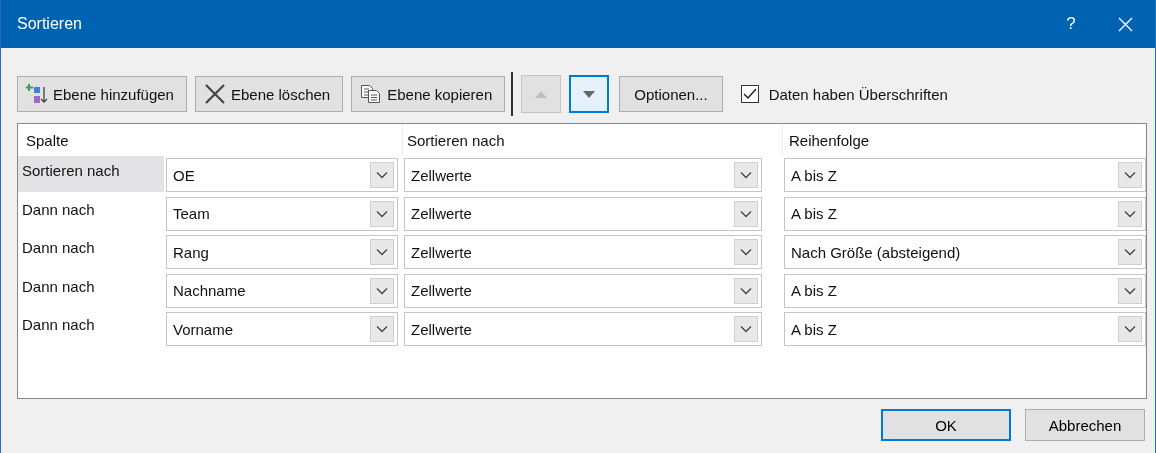 The height and width of the screenshot is (453, 1156). I want to click on dialog-button: OK, so click(946, 425).